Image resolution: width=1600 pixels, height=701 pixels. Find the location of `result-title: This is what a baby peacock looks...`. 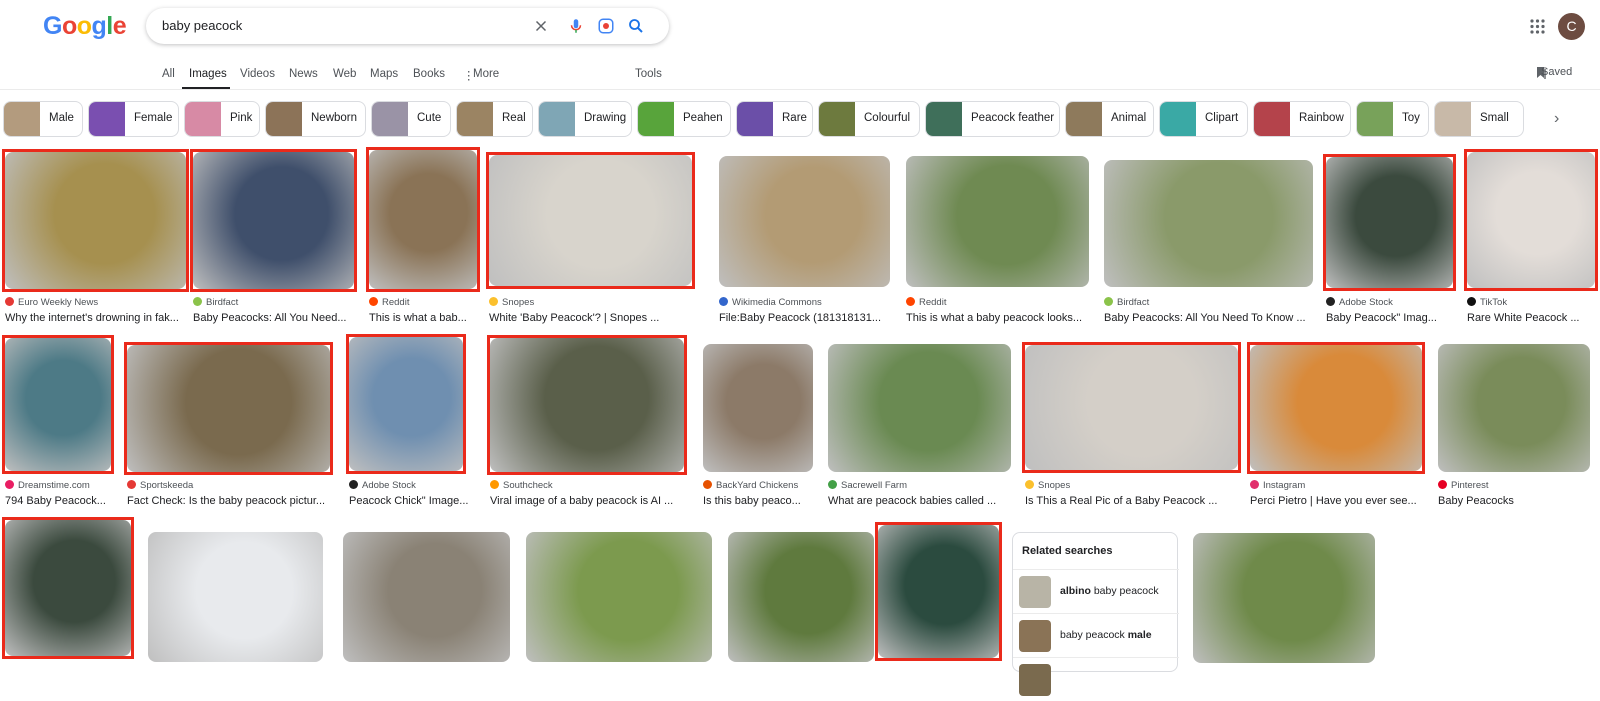

result-title: This is what a baby peacock looks... is located at coordinates (1003, 318).